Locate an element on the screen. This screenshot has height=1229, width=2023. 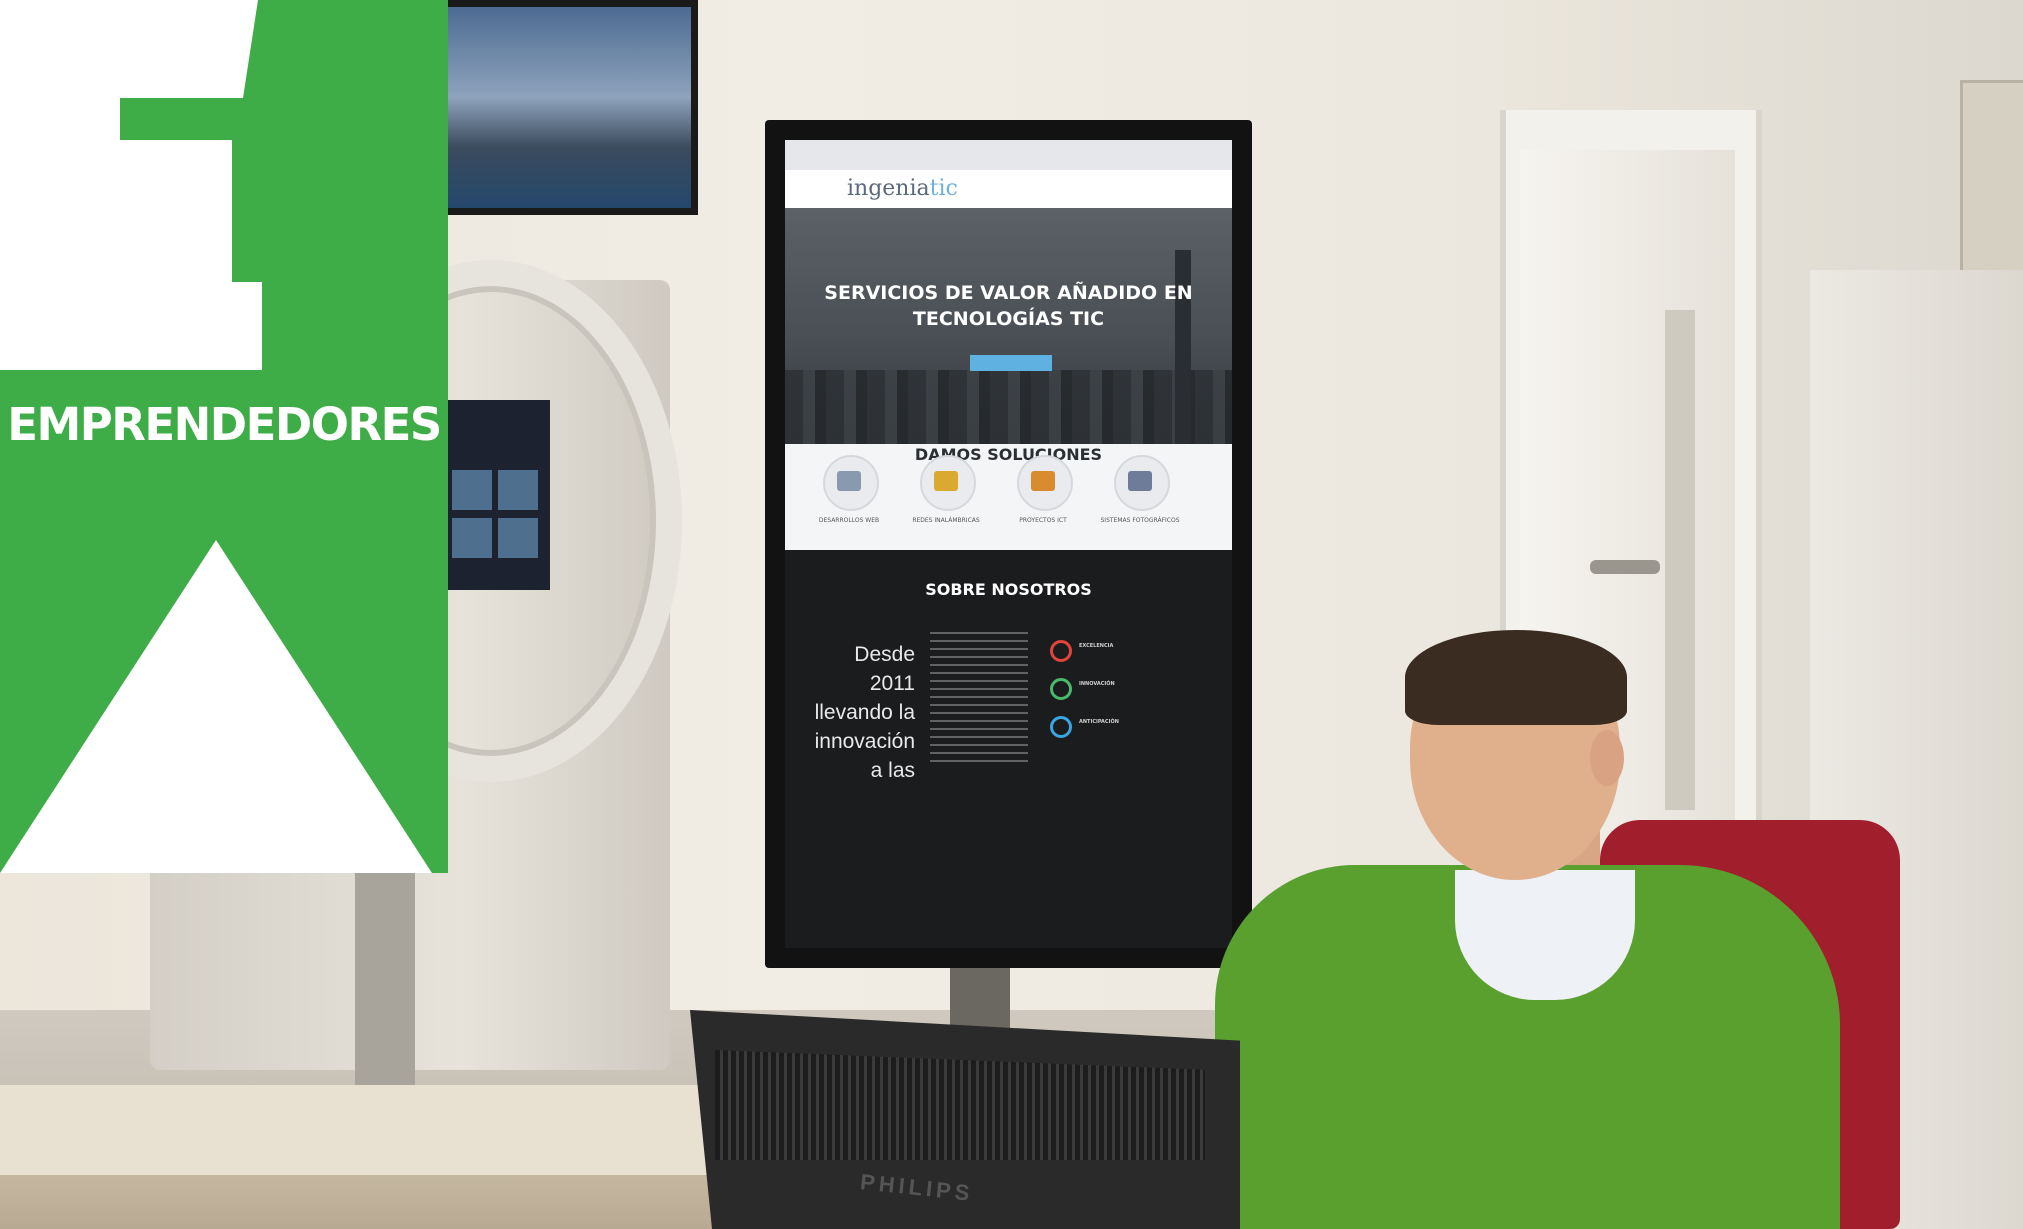
about-line: llevando la is located at coordinates (864, 712).